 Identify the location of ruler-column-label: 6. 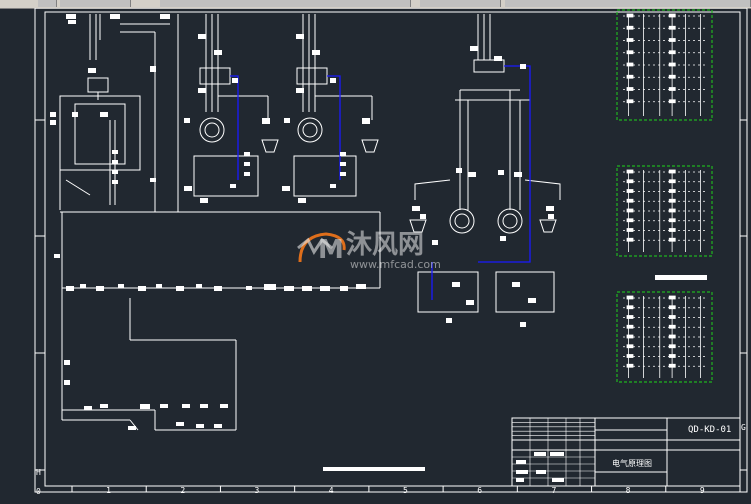
(479, 490).